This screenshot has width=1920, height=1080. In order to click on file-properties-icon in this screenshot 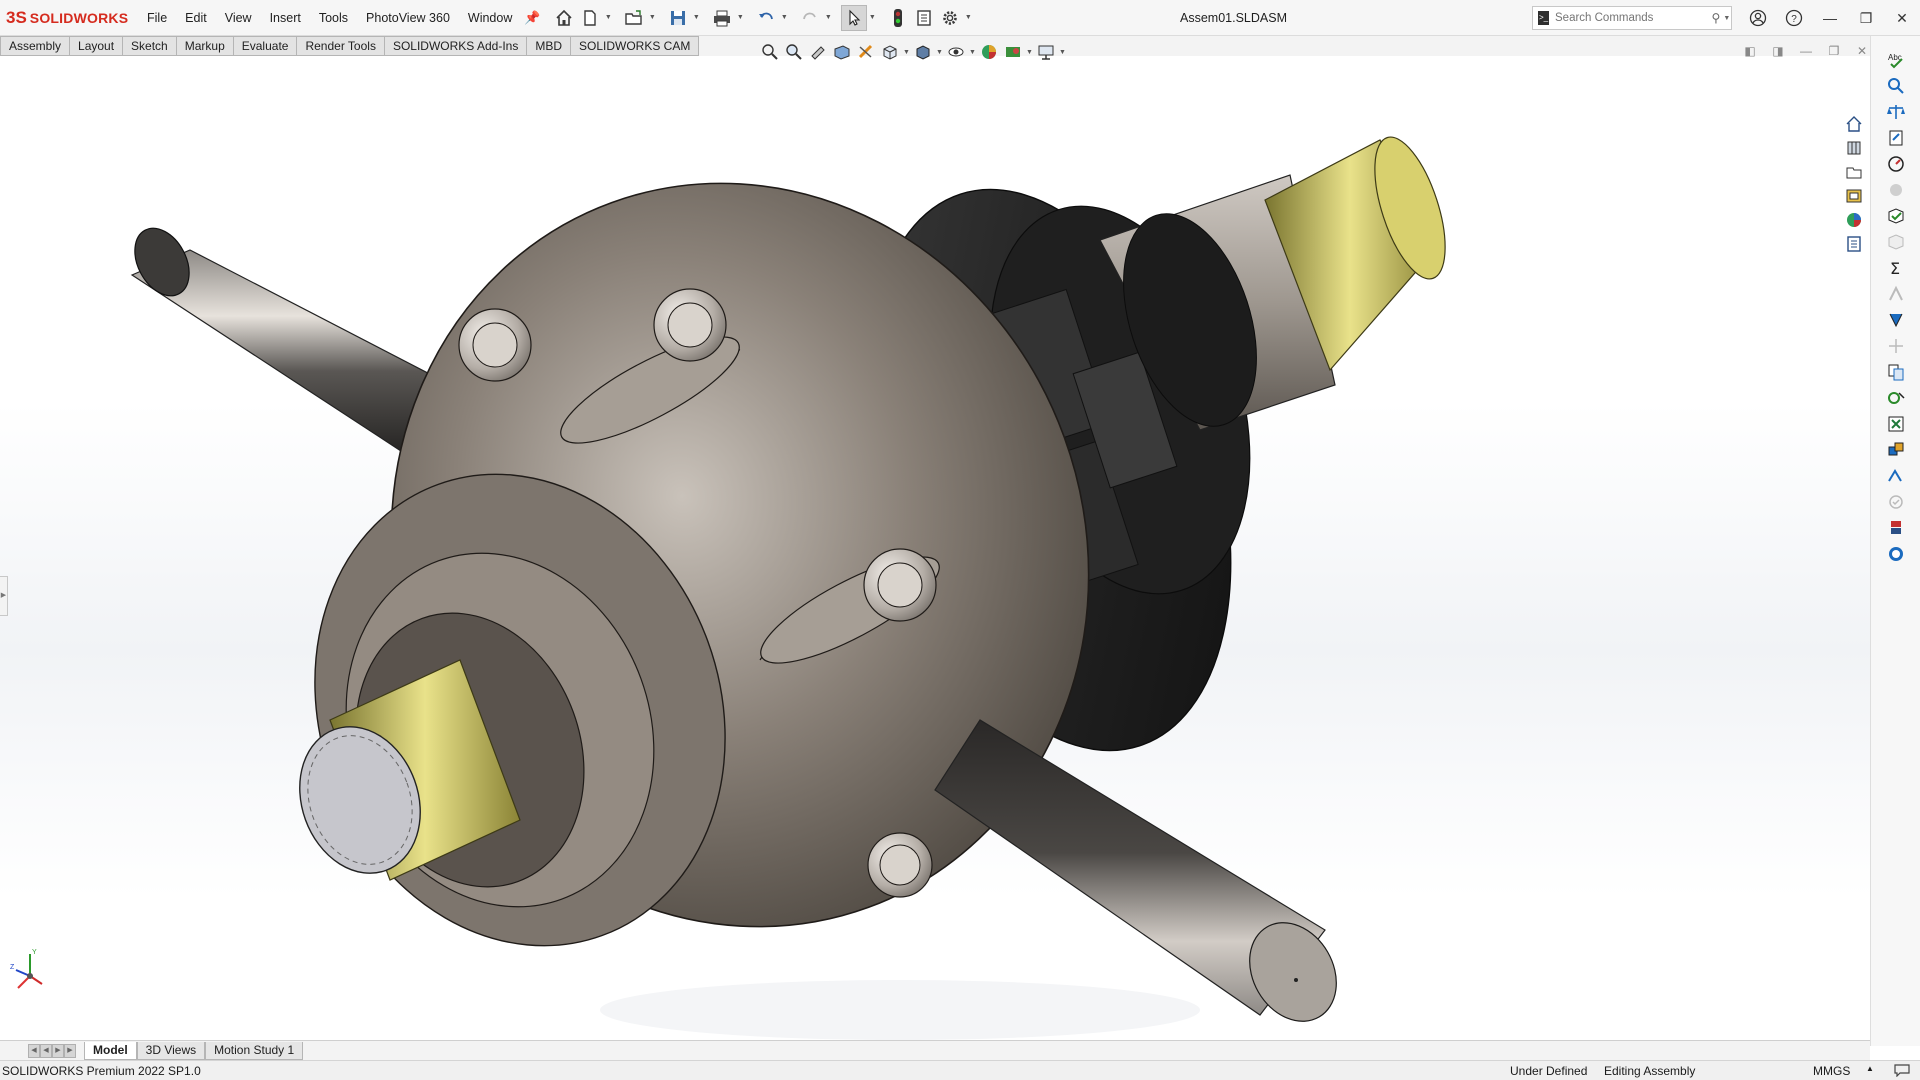, I will do `click(924, 18)`.